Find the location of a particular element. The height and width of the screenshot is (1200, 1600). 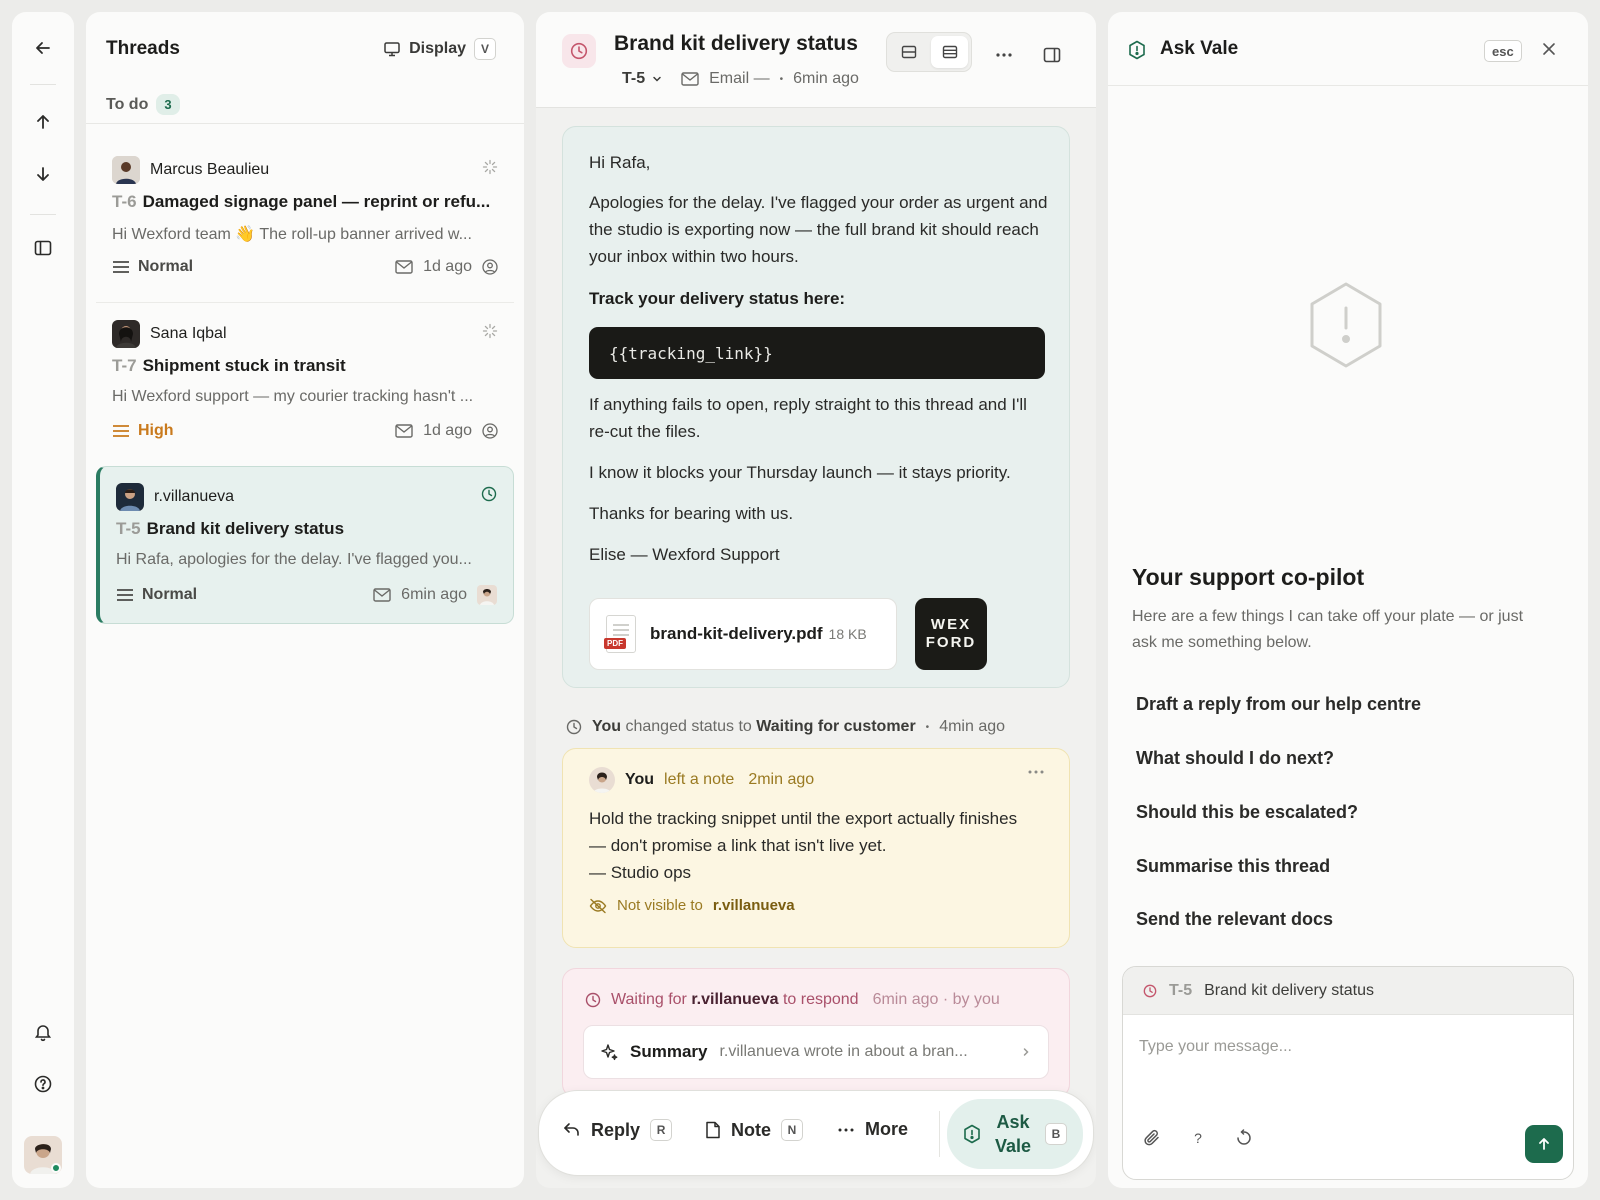

email-track-heading: Track your delivery status here: is located at coordinates (717, 298).